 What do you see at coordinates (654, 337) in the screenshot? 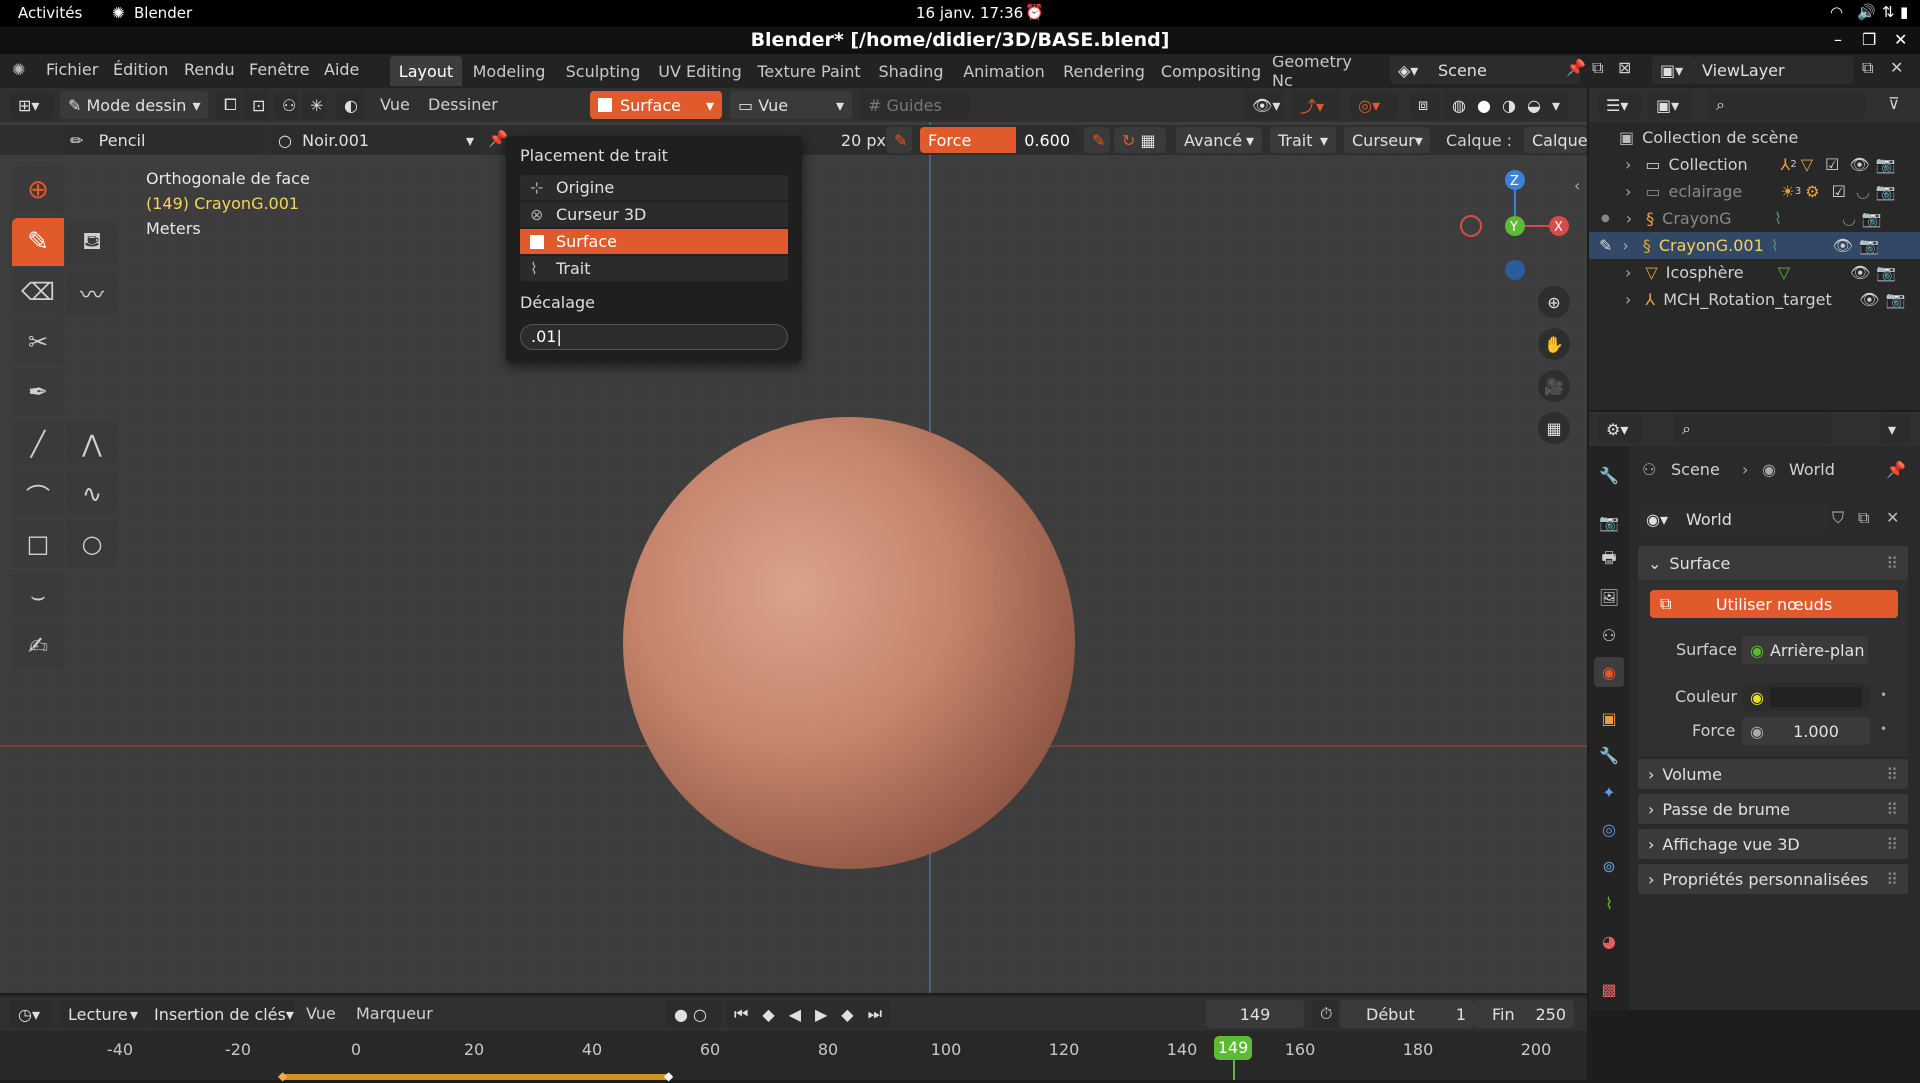
I see `offset-input: .01|` at bounding box center [654, 337].